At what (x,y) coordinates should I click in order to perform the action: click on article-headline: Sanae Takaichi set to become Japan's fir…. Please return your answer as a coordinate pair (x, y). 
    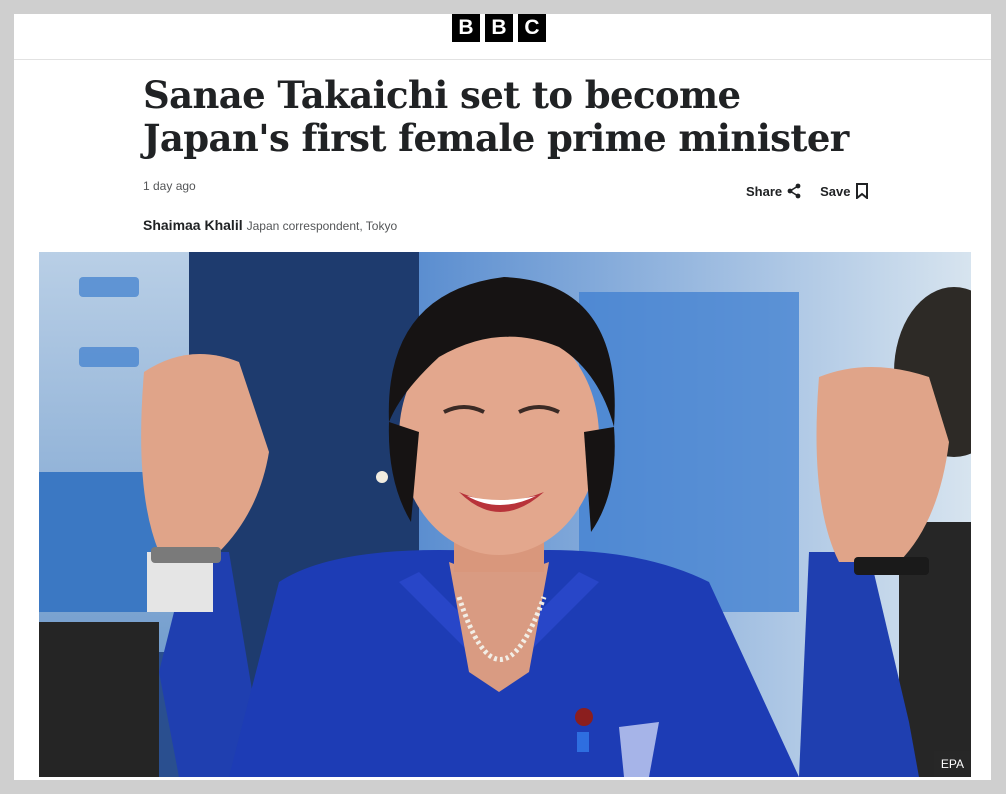
    Looking at the image, I should click on (496, 116).